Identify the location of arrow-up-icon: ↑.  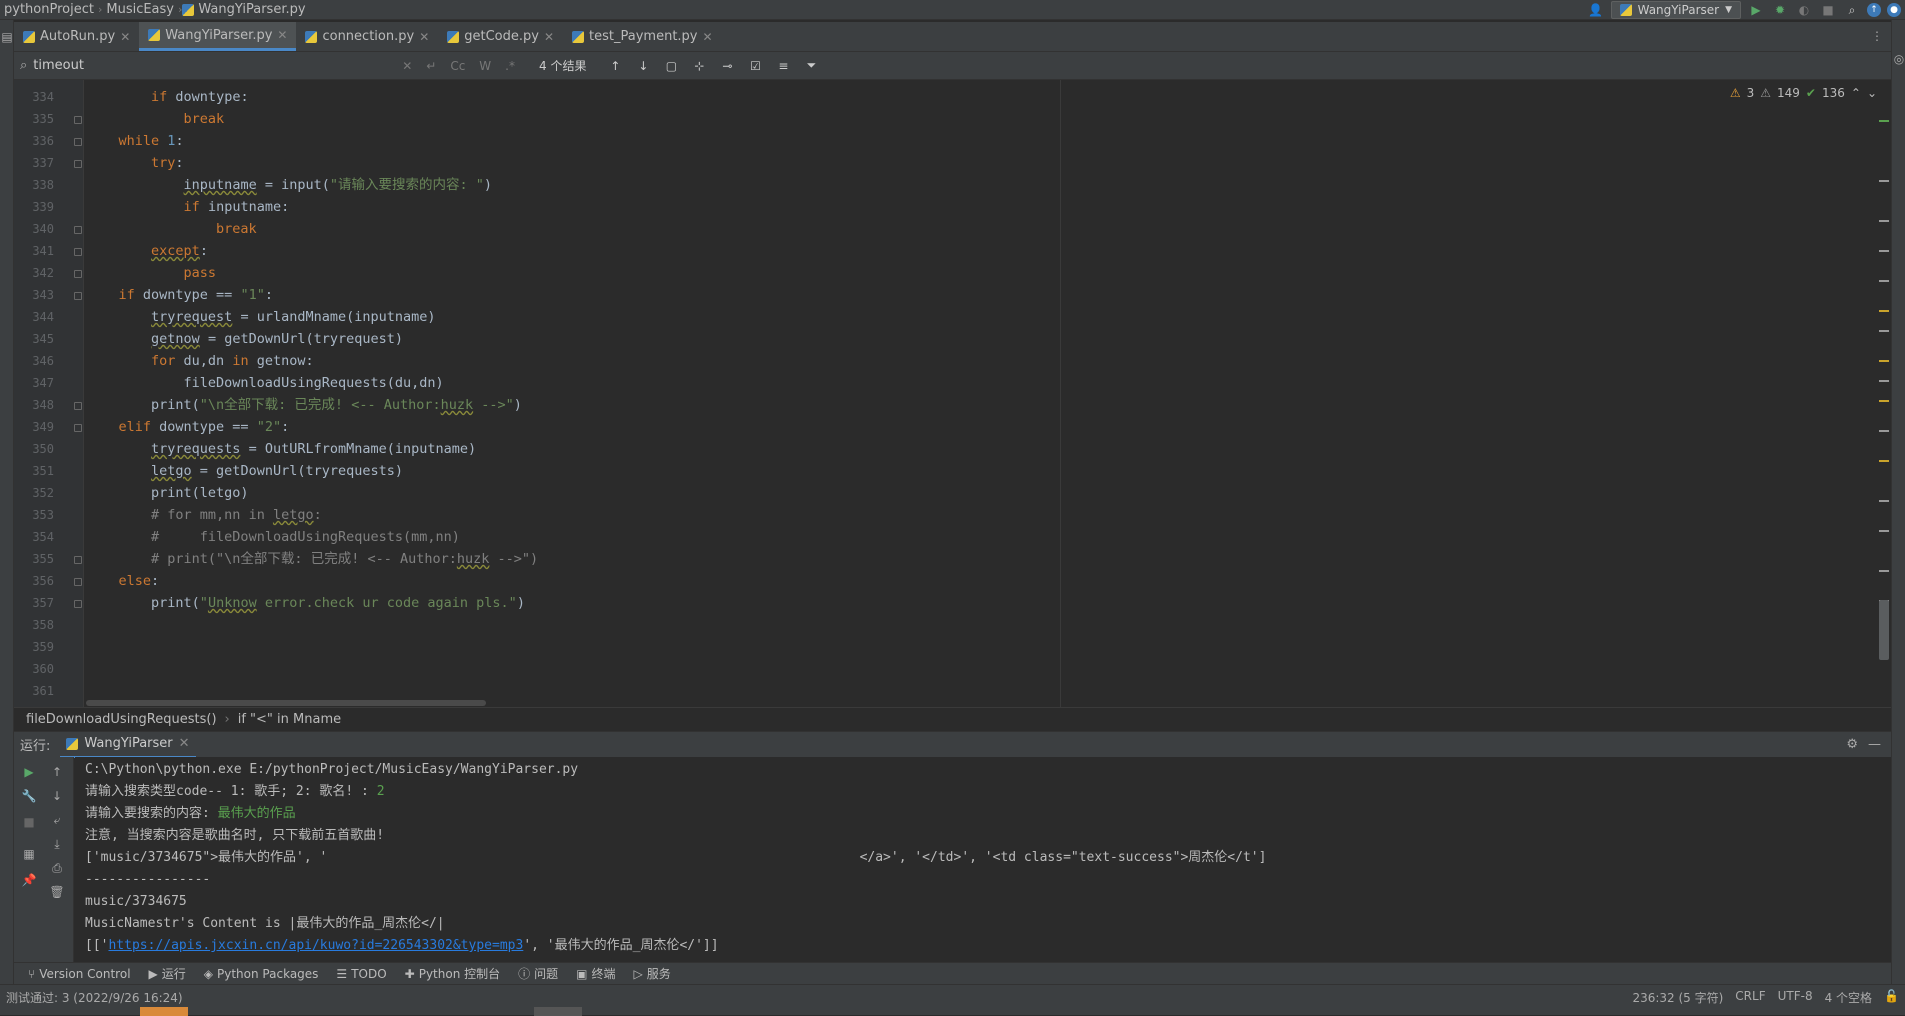
(57, 772).